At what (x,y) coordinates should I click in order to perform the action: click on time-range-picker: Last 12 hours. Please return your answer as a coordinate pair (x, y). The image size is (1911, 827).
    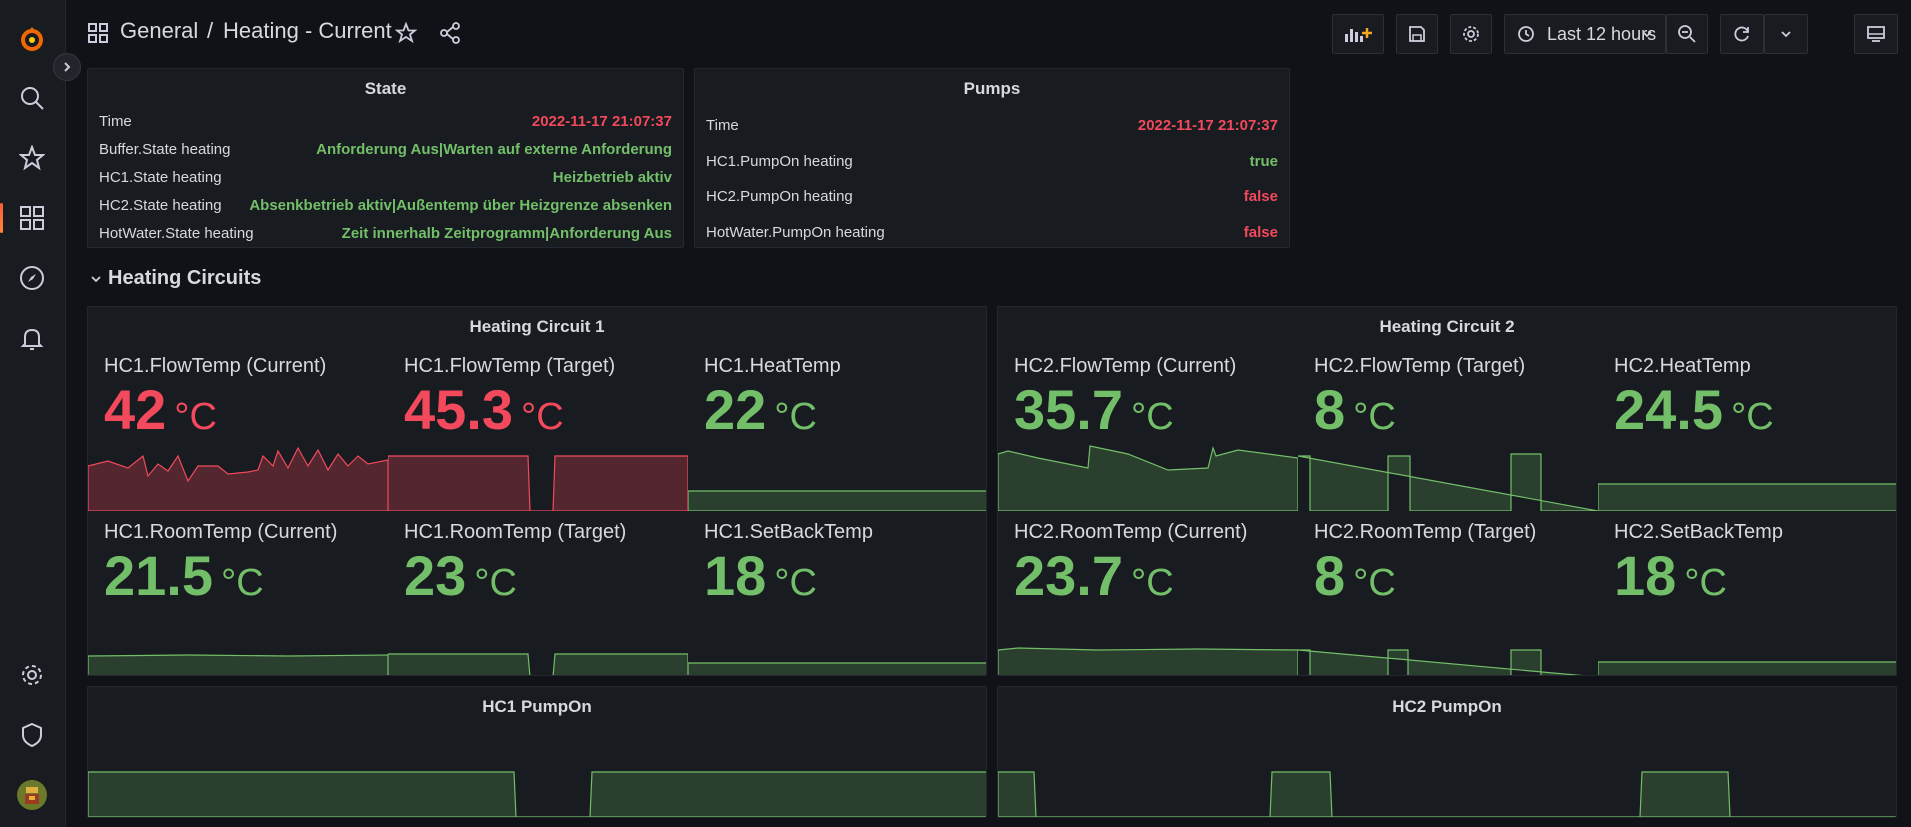
    Looking at the image, I should click on (1585, 34).